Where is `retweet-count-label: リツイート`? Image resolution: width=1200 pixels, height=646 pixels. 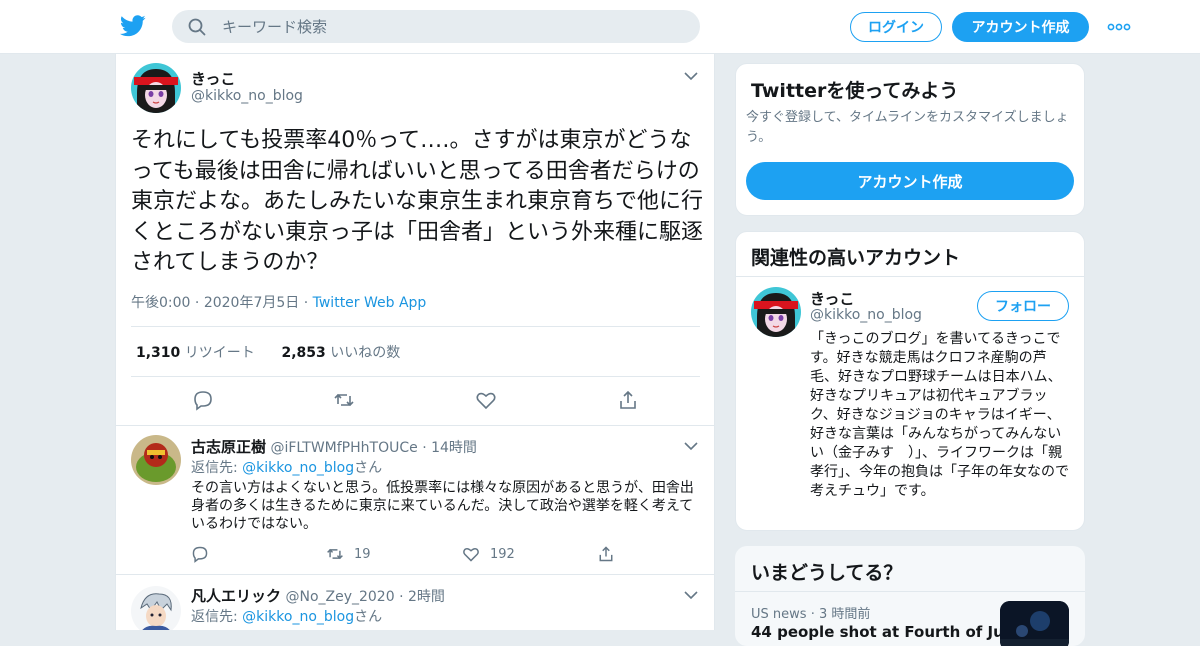
retweet-count-label: リツイート is located at coordinates (219, 353).